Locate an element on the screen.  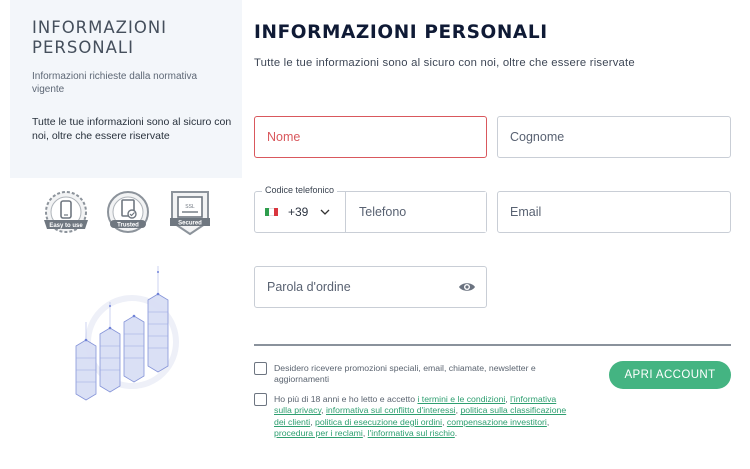
order-execution-link: politica di esecuzione degli ordini is located at coordinates (378, 422).